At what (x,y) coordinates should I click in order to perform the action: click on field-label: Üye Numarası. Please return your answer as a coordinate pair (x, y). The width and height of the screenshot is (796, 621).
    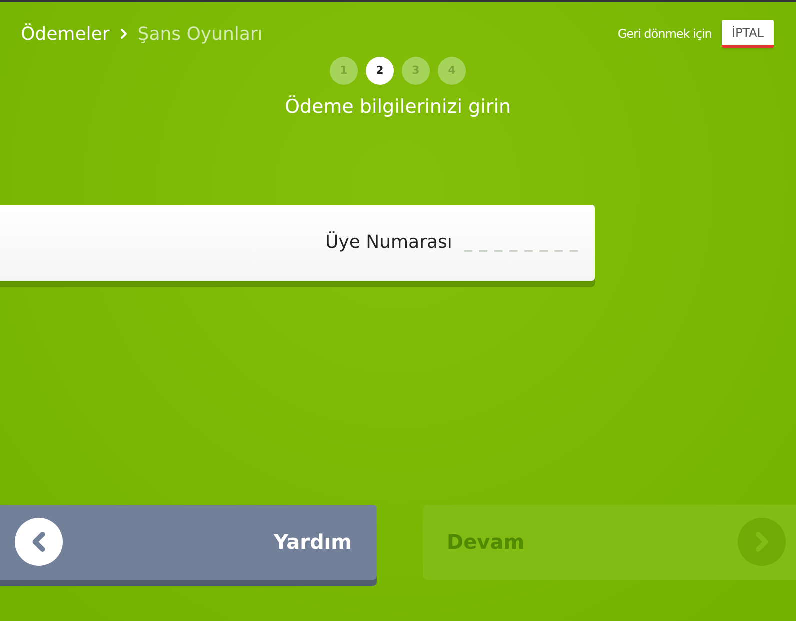
    Looking at the image, I should click on (389, 242).